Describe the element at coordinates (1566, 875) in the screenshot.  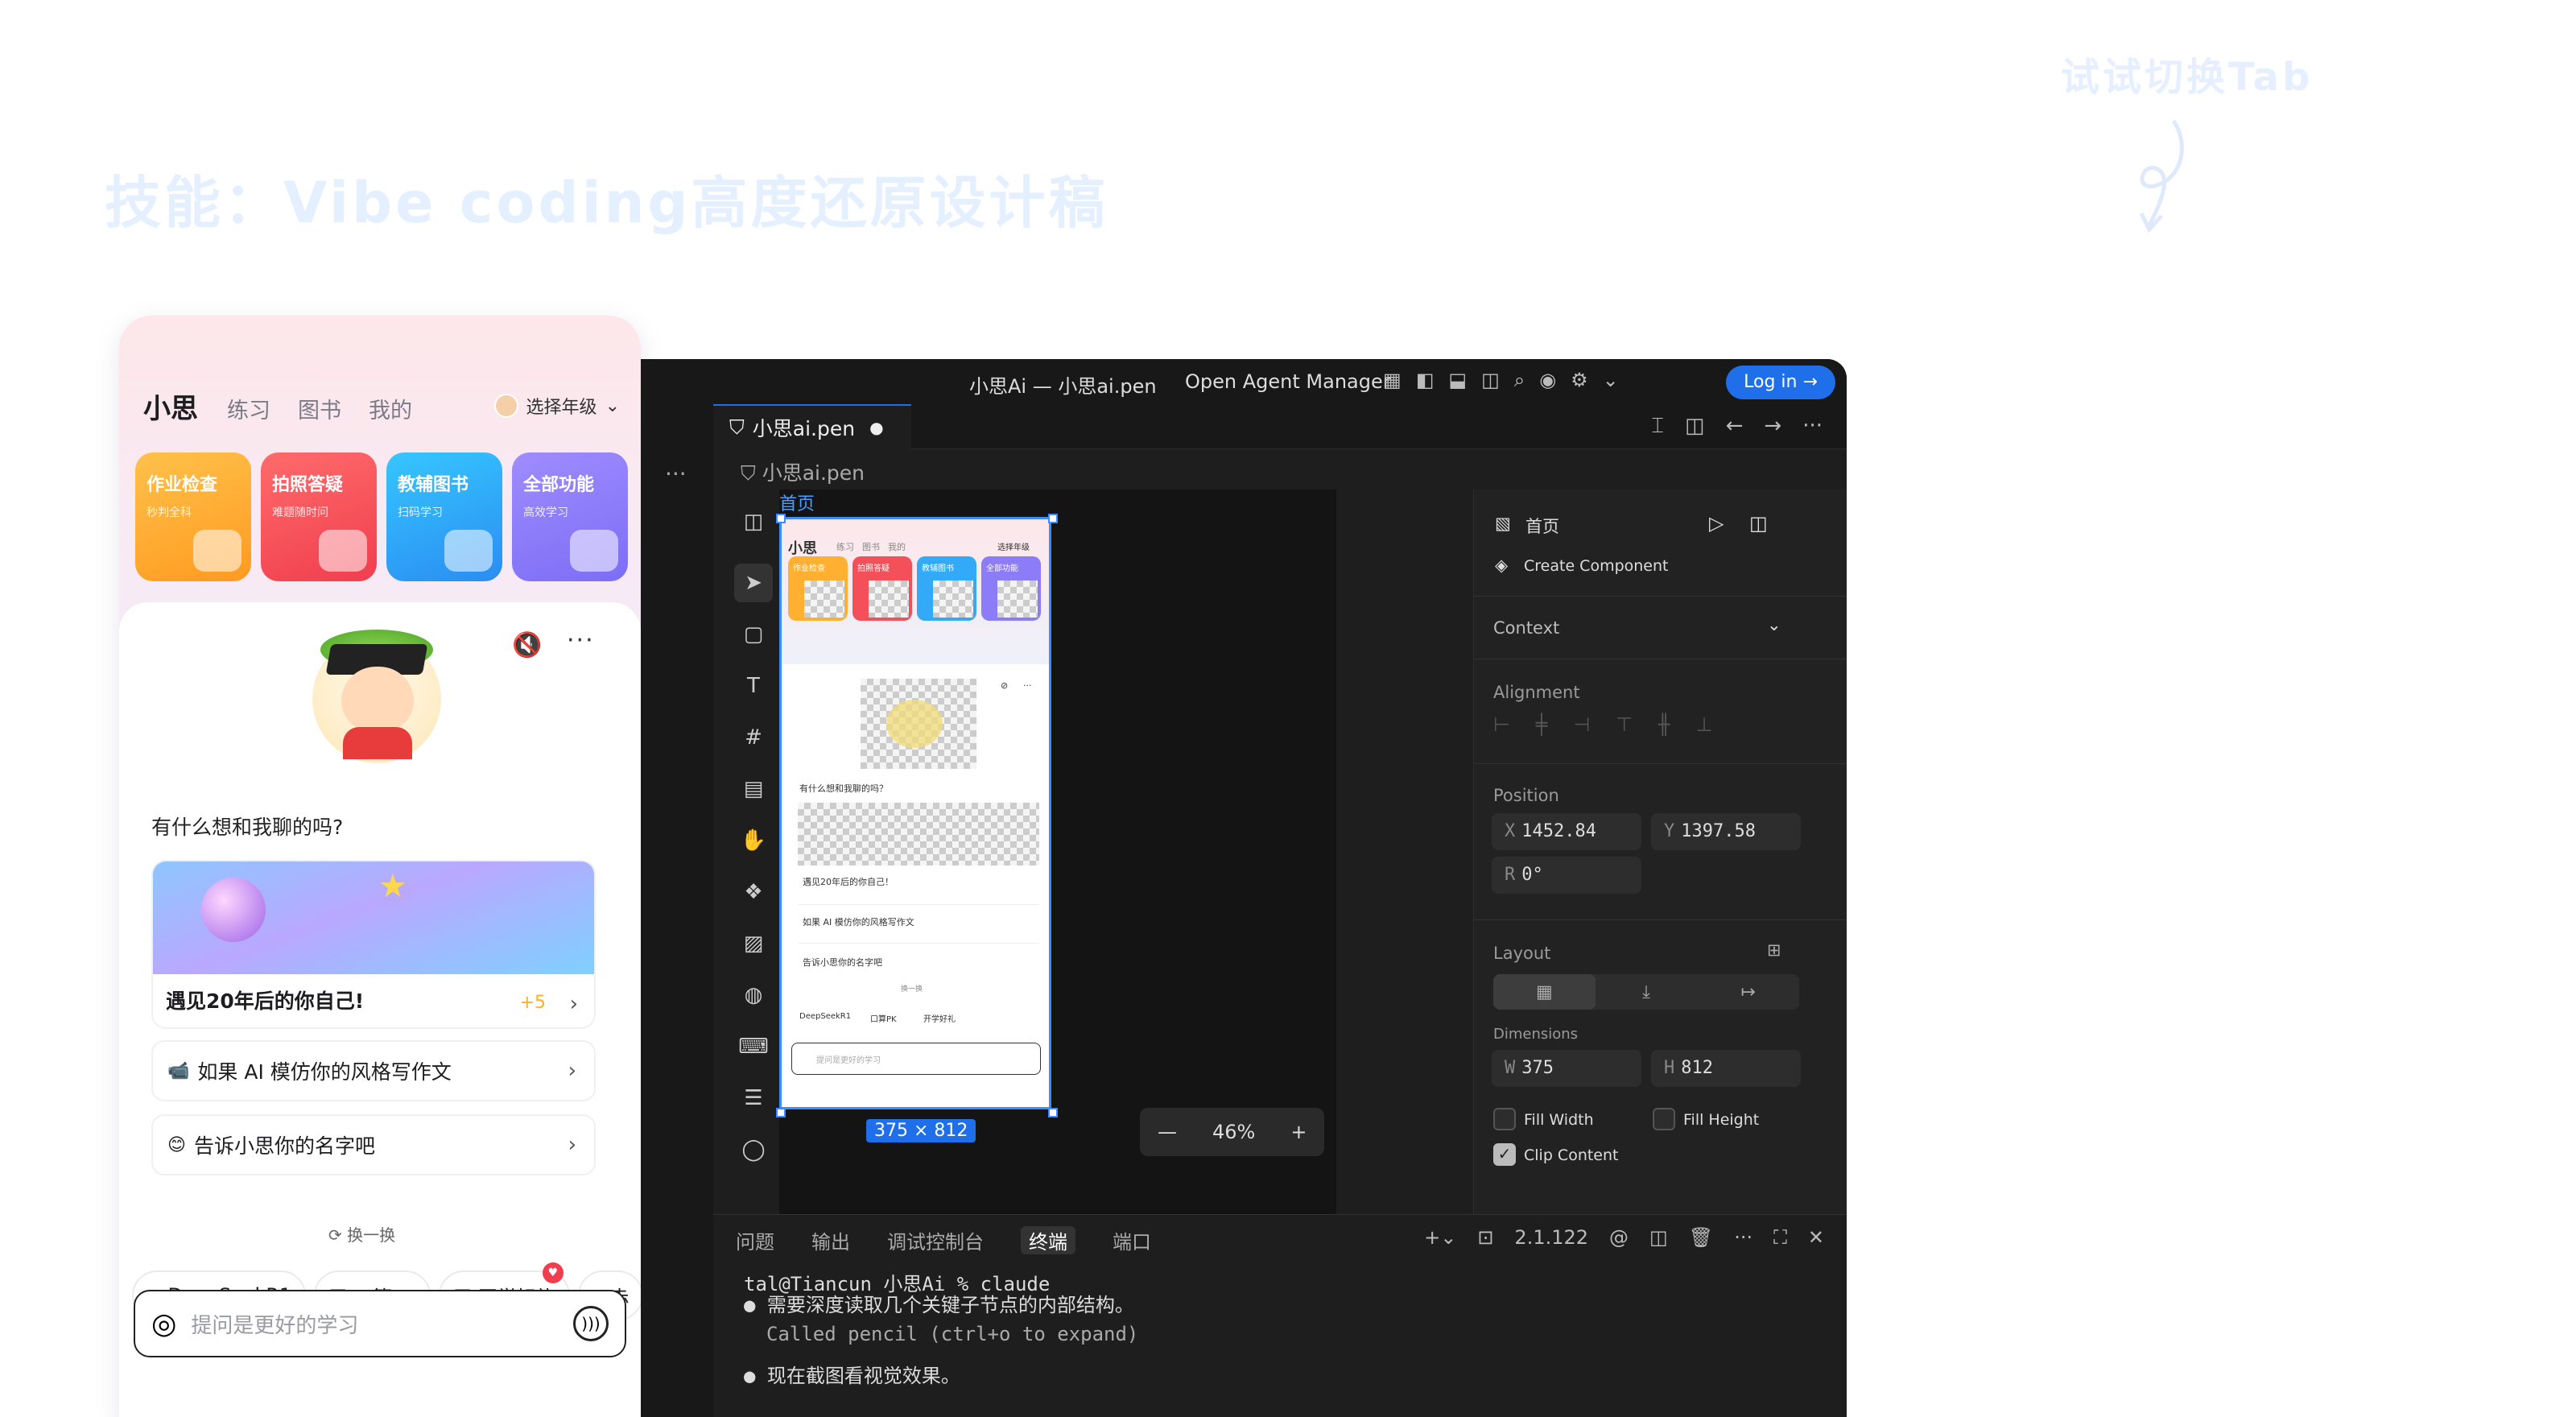
I see `rotation-field: R 0°` at that location.